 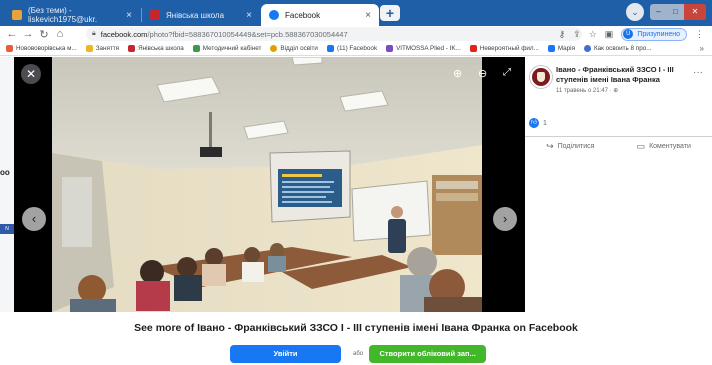 I want to click on background-page-text: oo, so click(x=5, y=172).